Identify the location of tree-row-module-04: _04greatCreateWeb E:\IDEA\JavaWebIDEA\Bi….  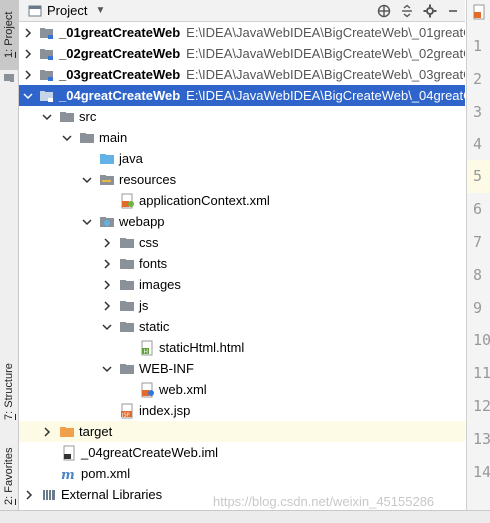
(242, 95).